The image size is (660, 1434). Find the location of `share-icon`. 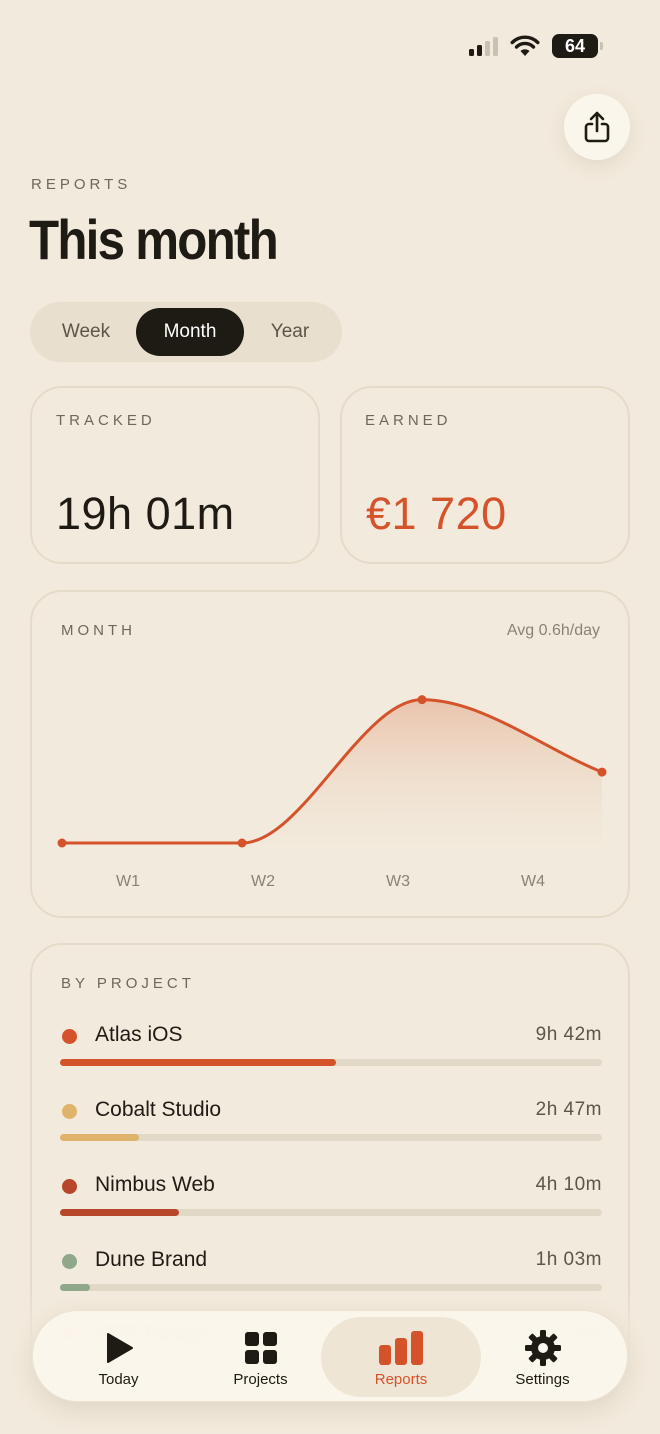

share-icon is located at coordinates (597, 127).